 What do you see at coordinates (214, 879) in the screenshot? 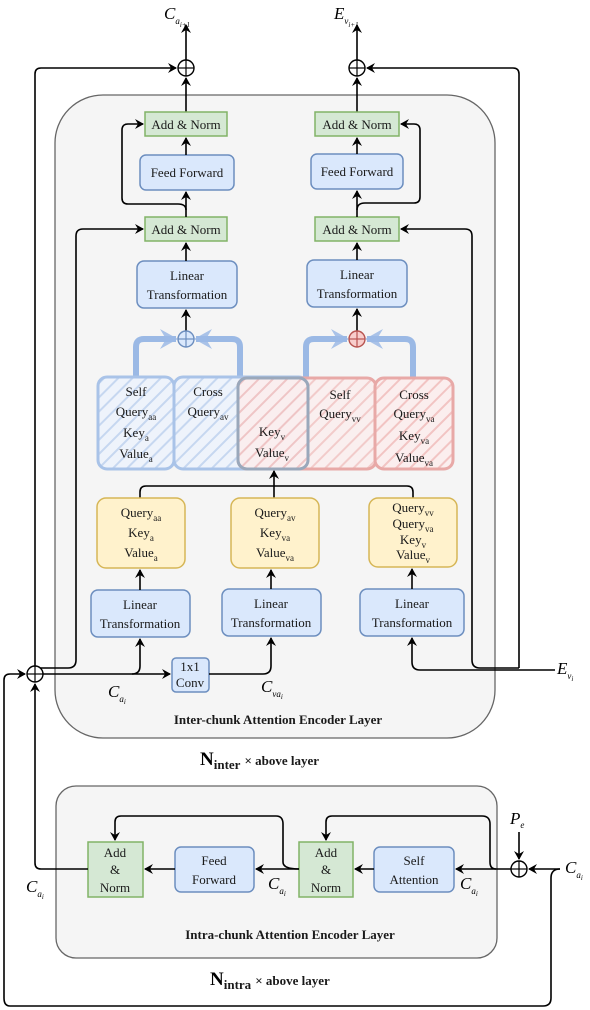
I see `intra-ff-label-2: Forward` at bounding box center [214, 879].